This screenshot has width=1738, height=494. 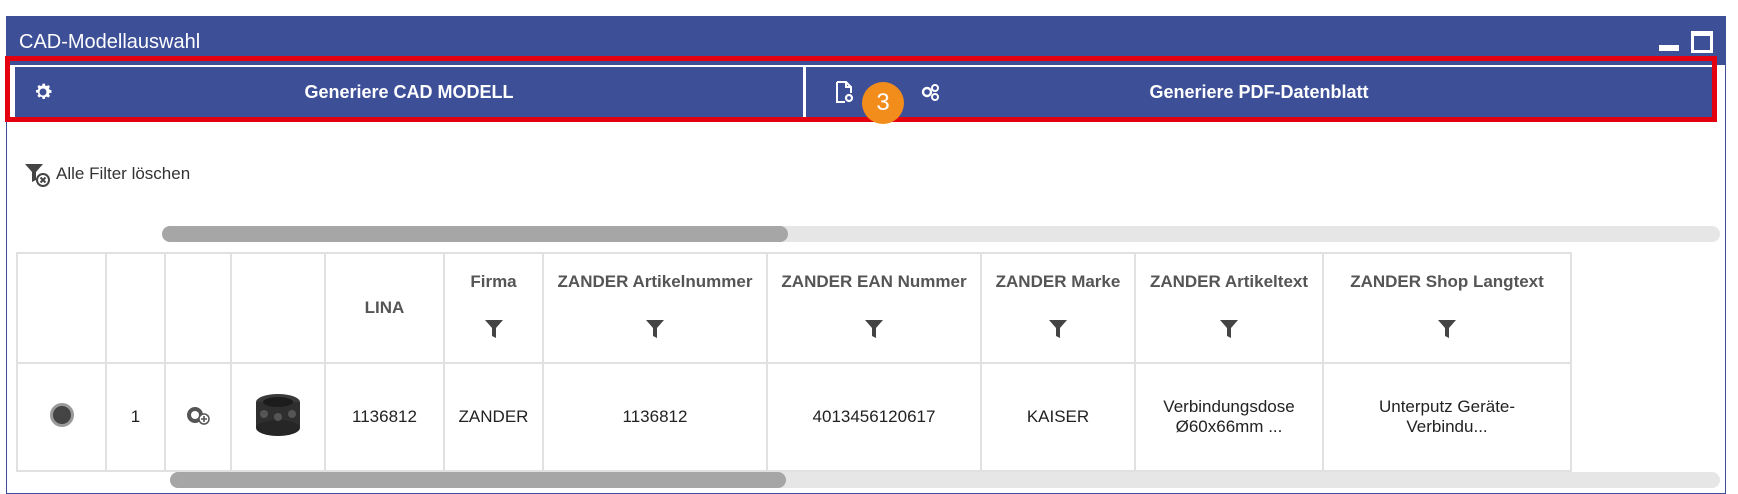 I want to click on image-column-header, so click(x=278, y=308).